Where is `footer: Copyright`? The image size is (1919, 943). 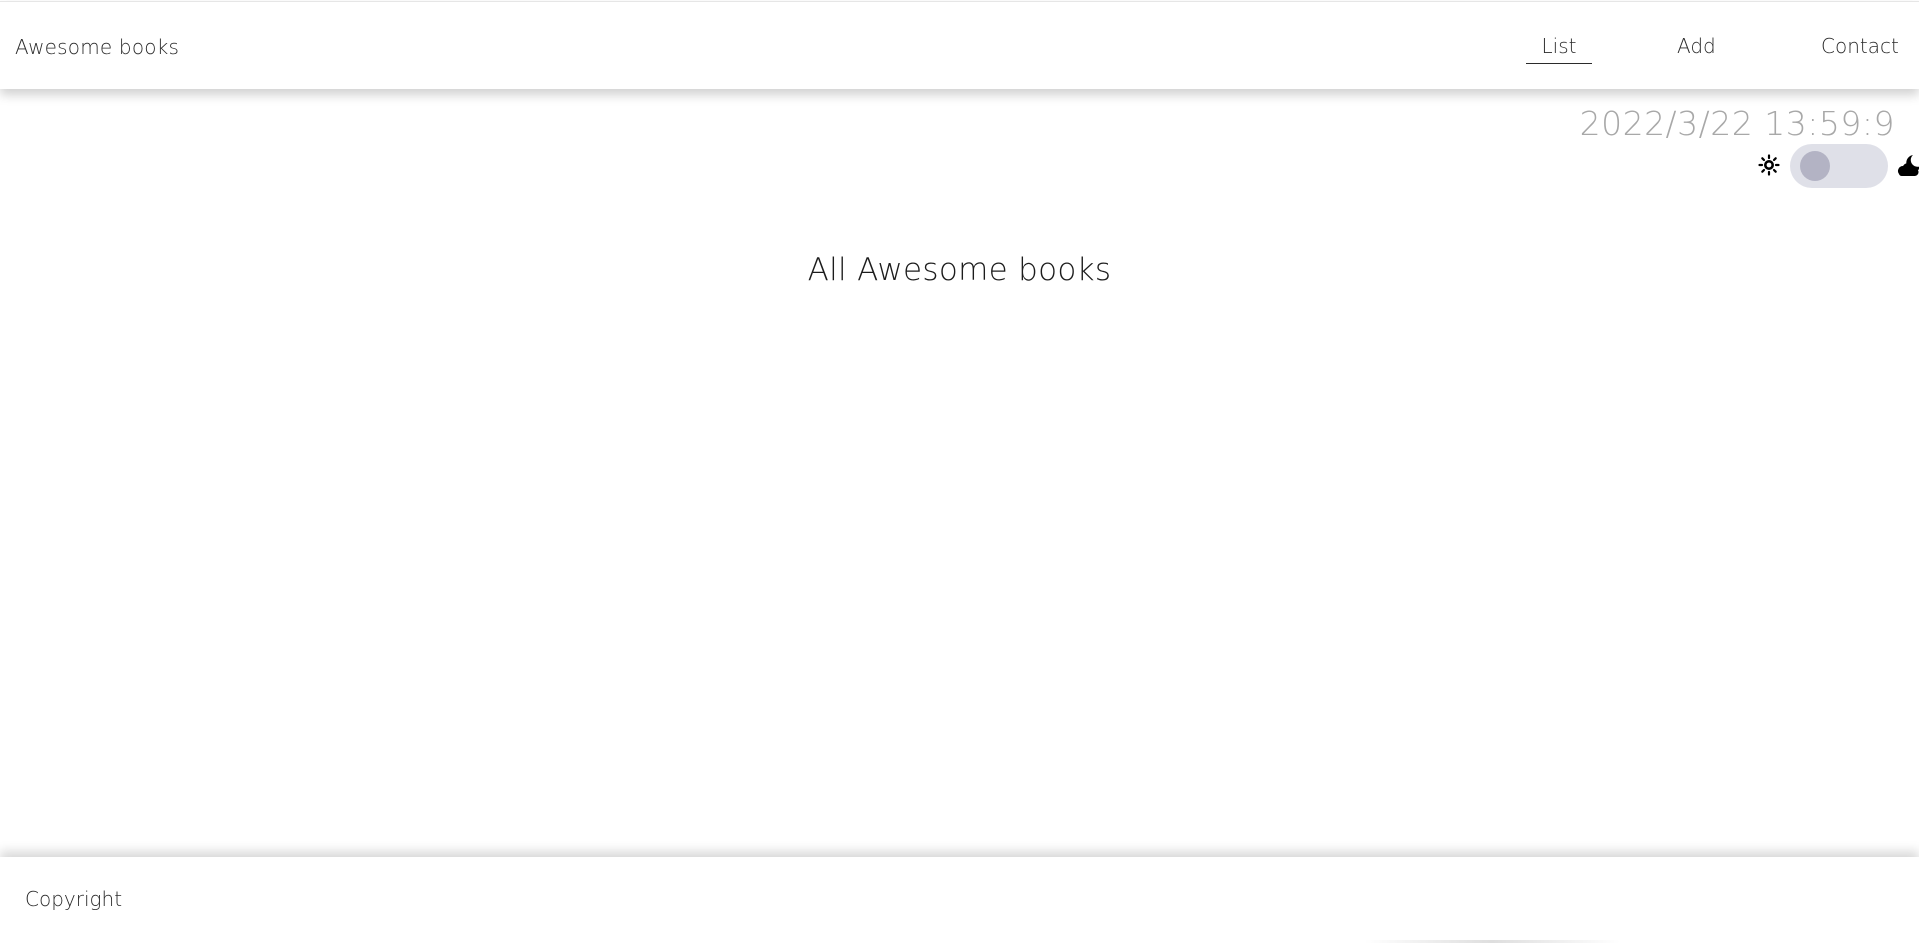
footer: Copyright is located at coordinates (959, 900).